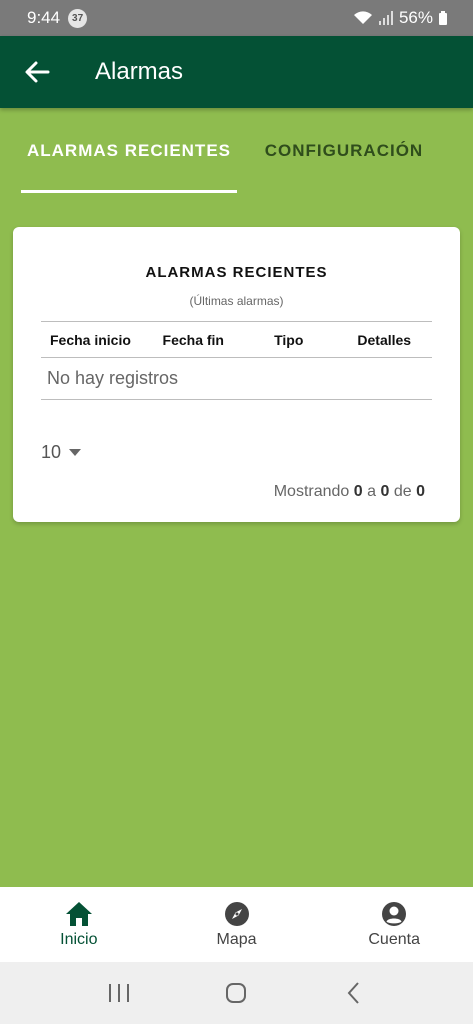 The height and width of the screenshot is (1024, 473). What do you see at coordinates (362, 17) in the screenshot?
I see `wifi-icon` at bounding box center [362, 17].